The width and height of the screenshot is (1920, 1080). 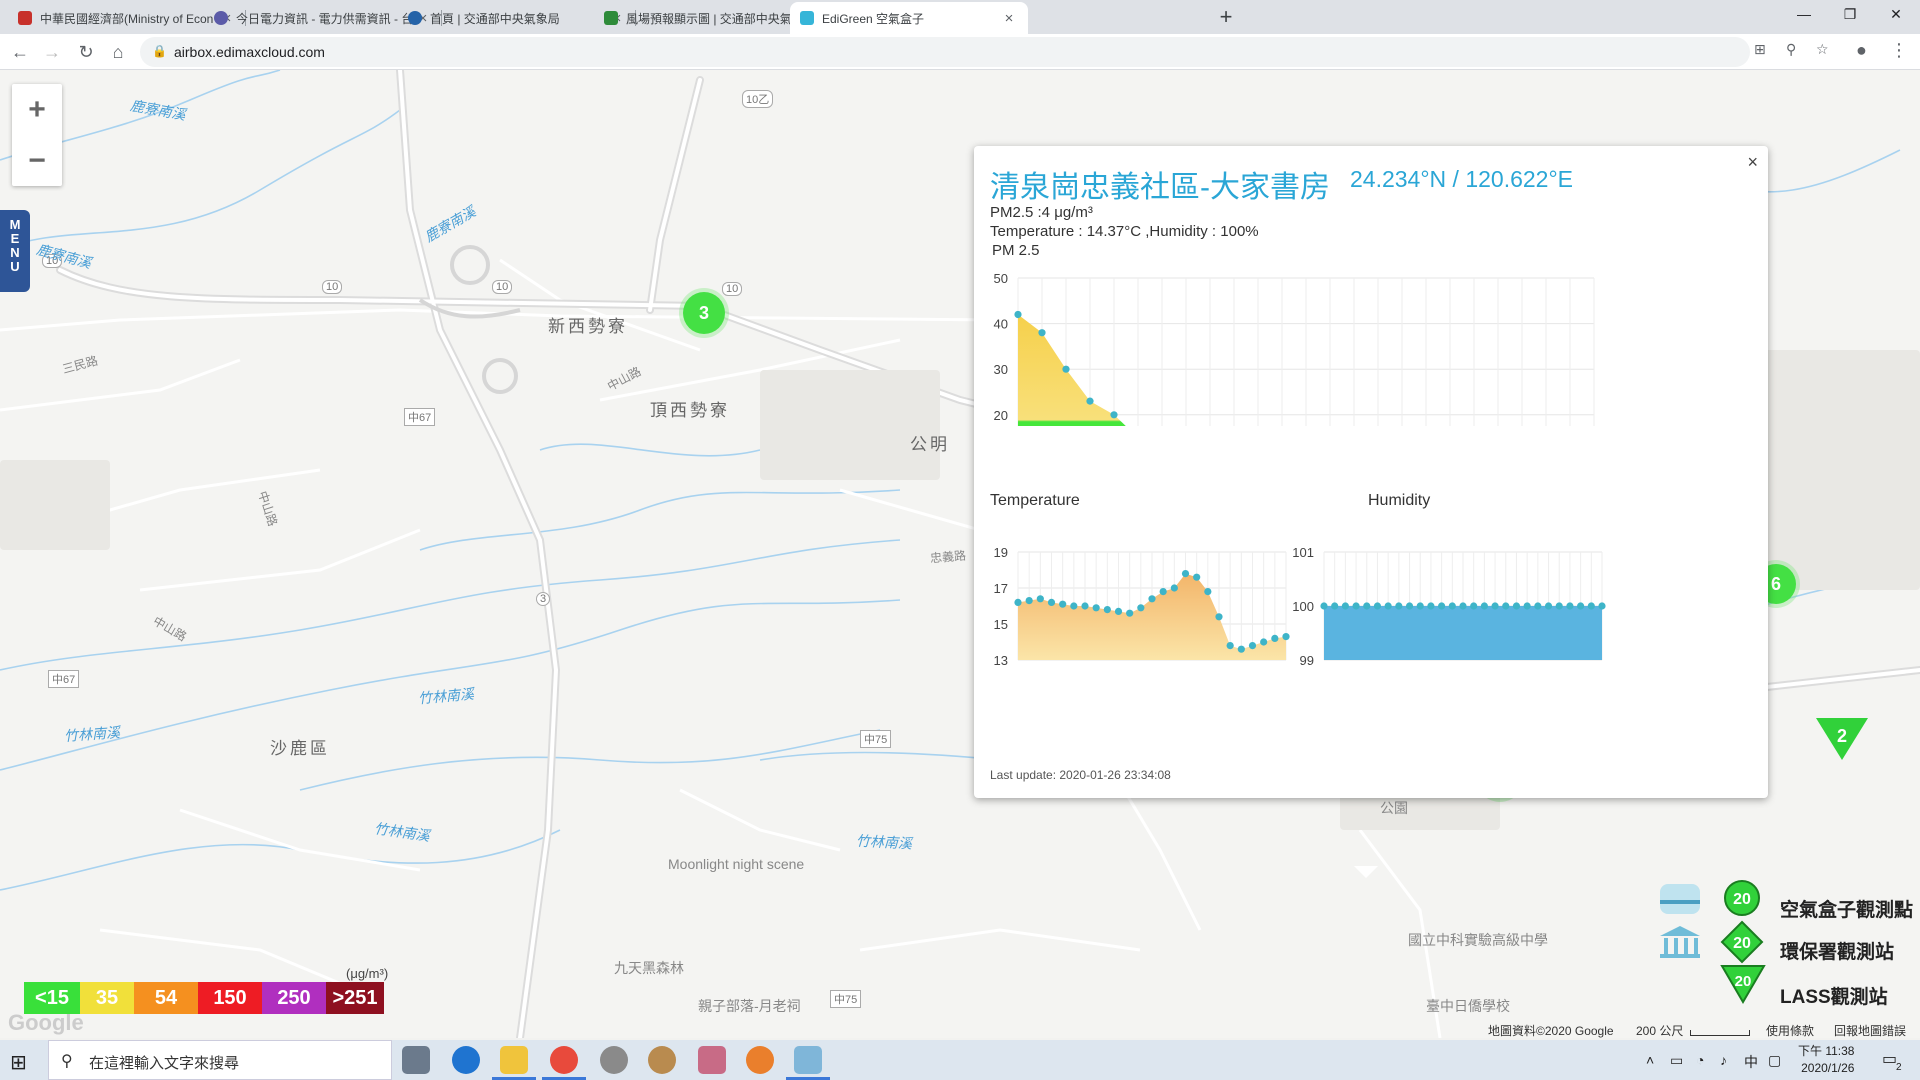 What do you see at coordinates (86, 52) in the screenshot?
I see `reload-icon: ↻` at bounding box center [86, 52].